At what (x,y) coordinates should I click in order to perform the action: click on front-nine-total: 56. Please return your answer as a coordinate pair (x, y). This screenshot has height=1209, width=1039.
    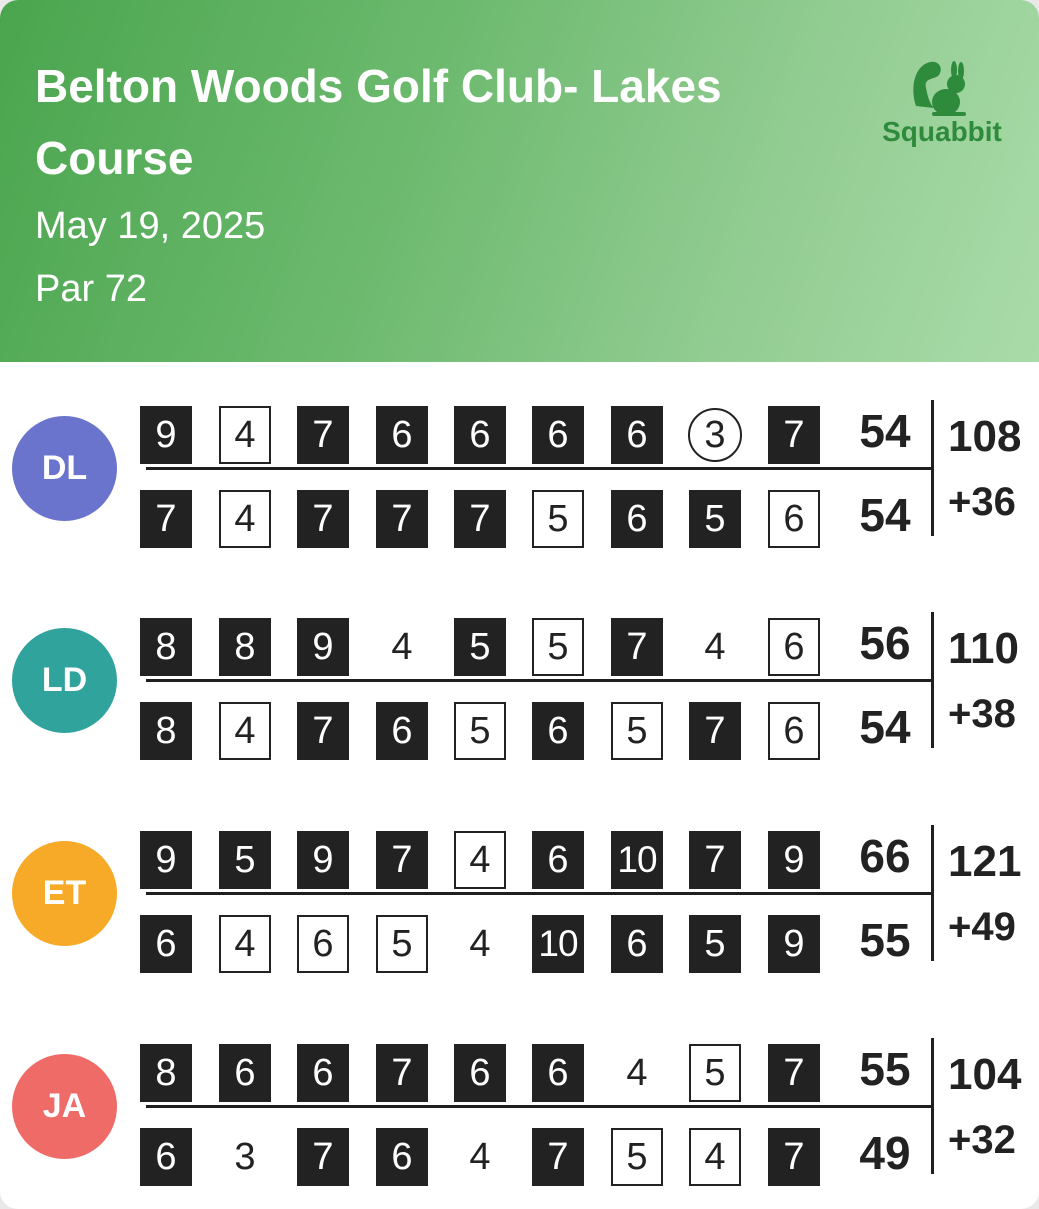
    Looking at the image, I should click on (885, 643).